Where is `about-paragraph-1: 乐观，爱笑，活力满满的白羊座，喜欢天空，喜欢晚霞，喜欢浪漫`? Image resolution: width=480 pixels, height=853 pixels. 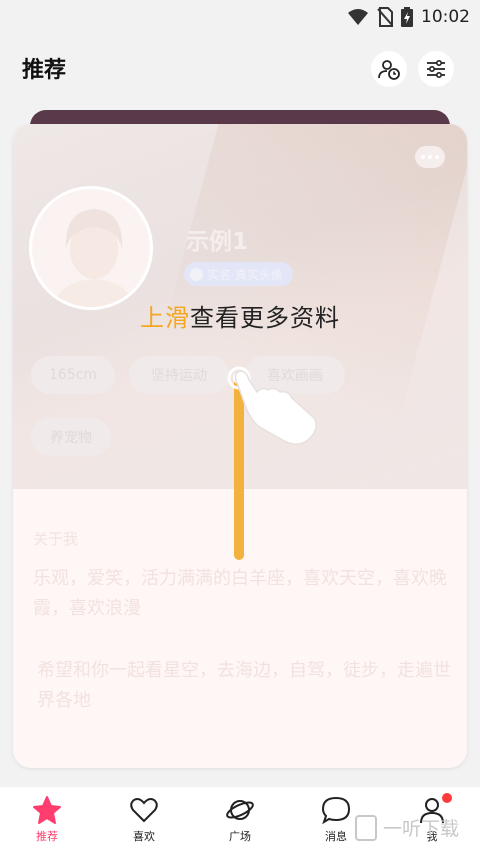 about-paragraph-1: 乐观，爱笑，活力满满的白羊座，喜欢天空，喜欢晚霞，喜欢浪漫 is located at coordinates (240, 593).